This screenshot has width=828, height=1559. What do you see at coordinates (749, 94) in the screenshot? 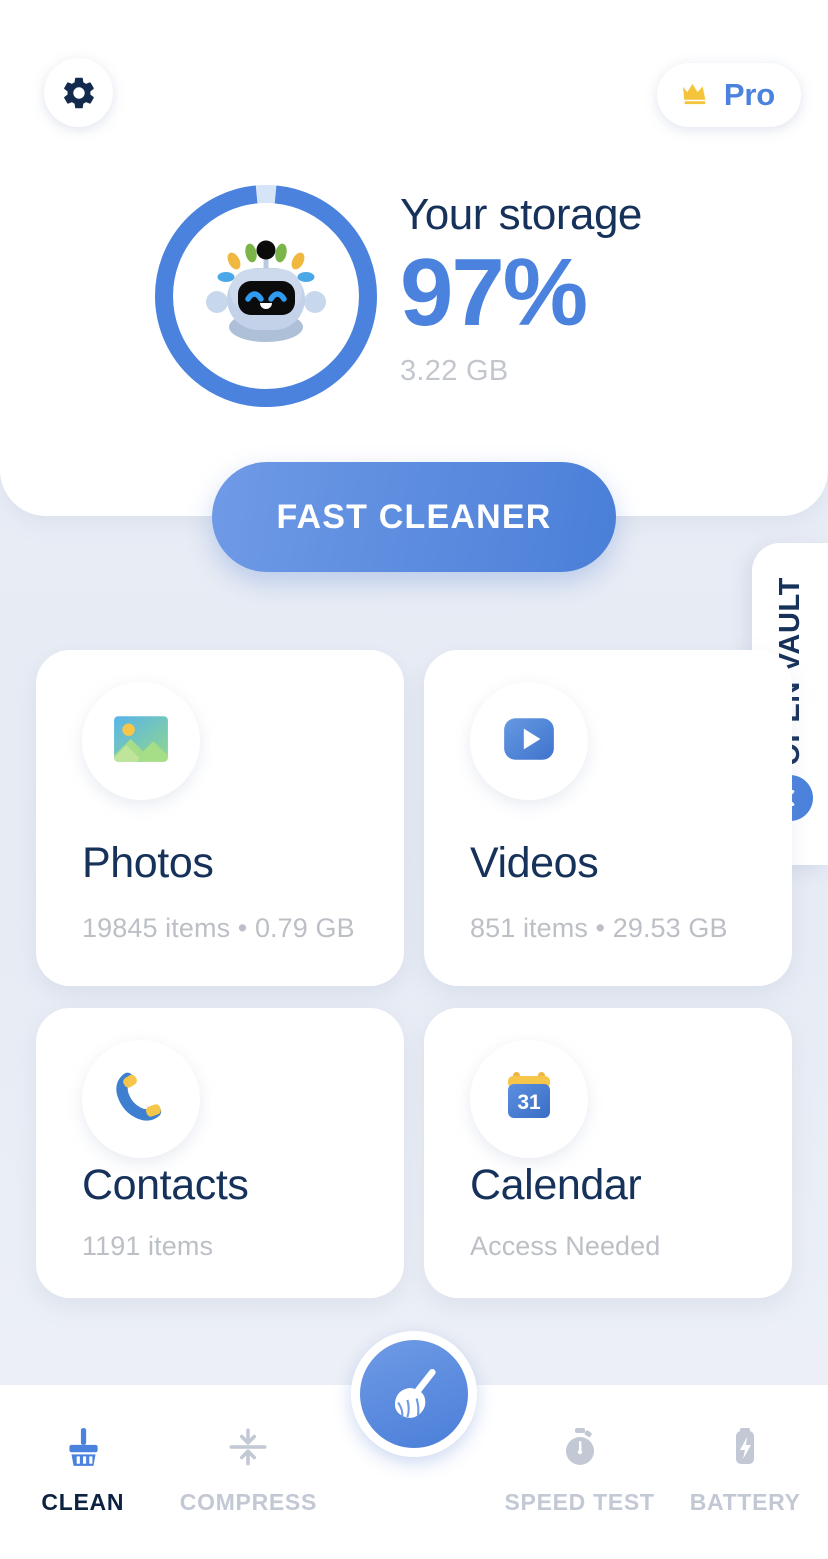
I see `pro-label: Pro` at bounding box center [749, 94].